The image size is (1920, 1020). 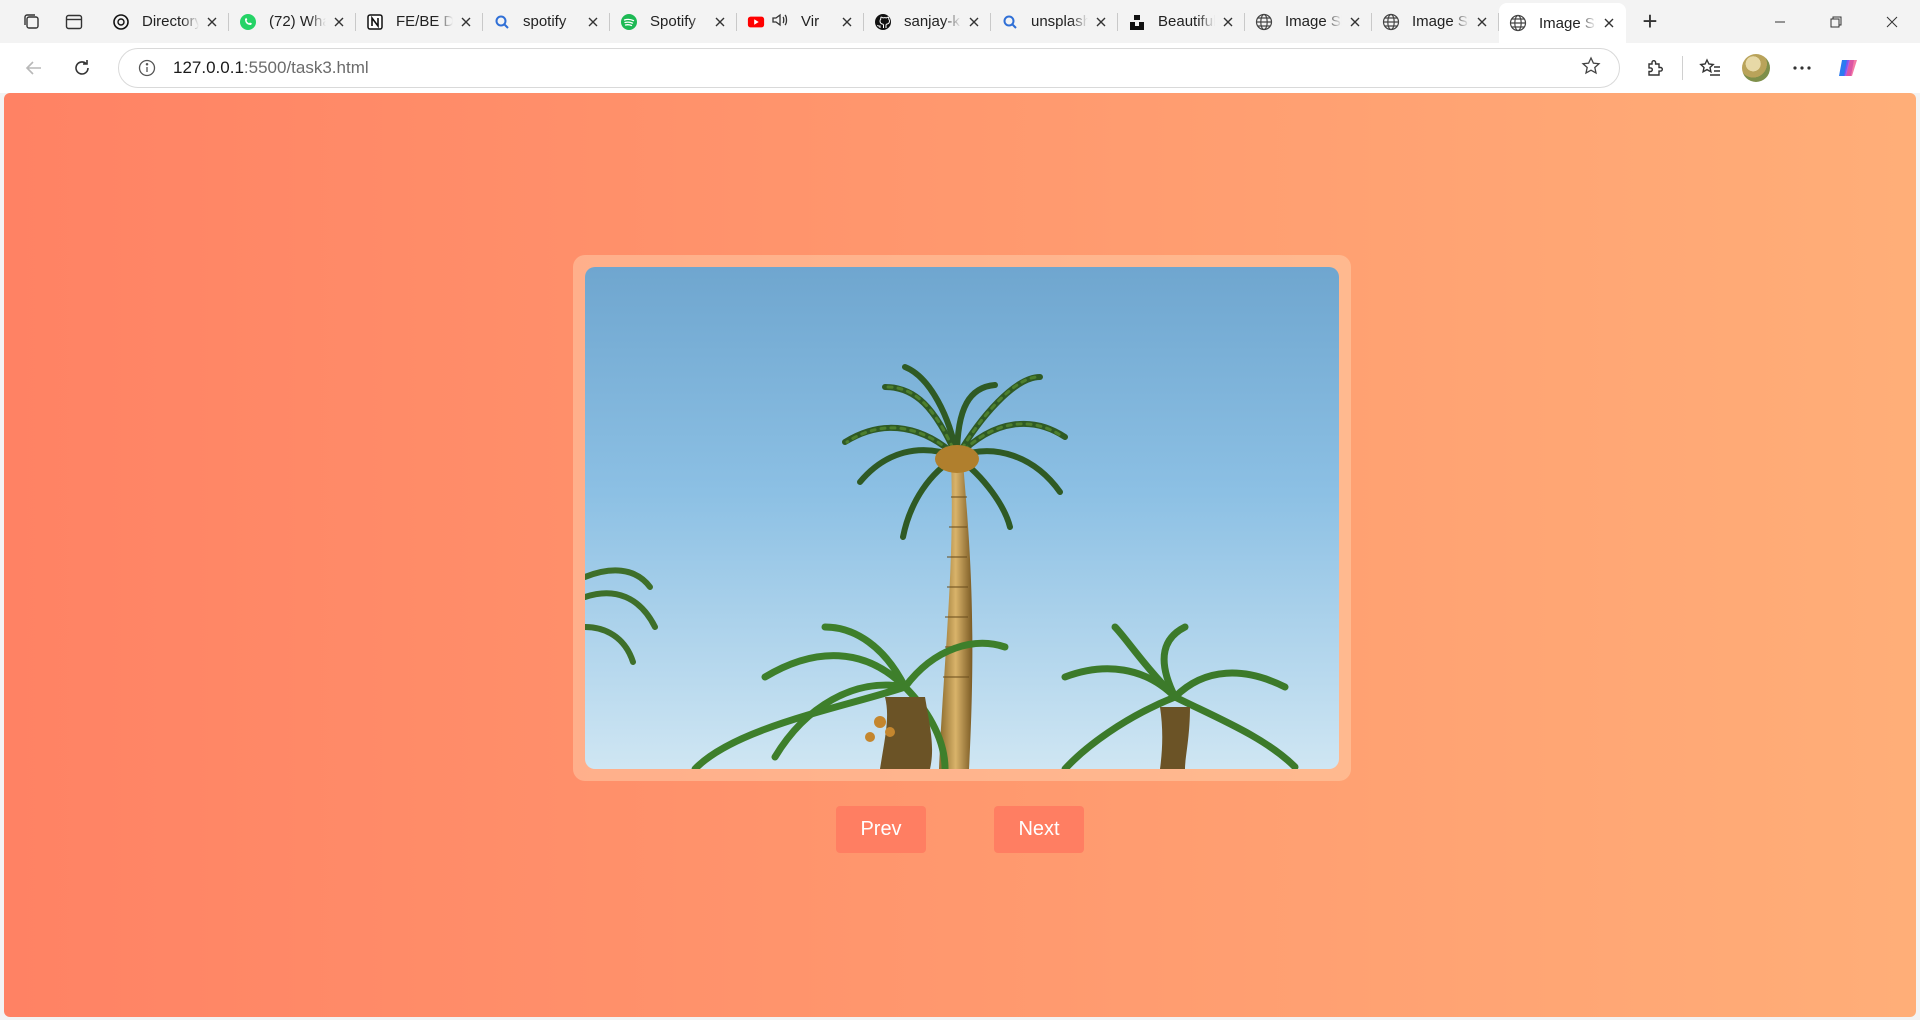 What do you see at coordinates (248, 22) in the screenshot?
I see `whatsapp-icon` at bounding box center [248, 22].